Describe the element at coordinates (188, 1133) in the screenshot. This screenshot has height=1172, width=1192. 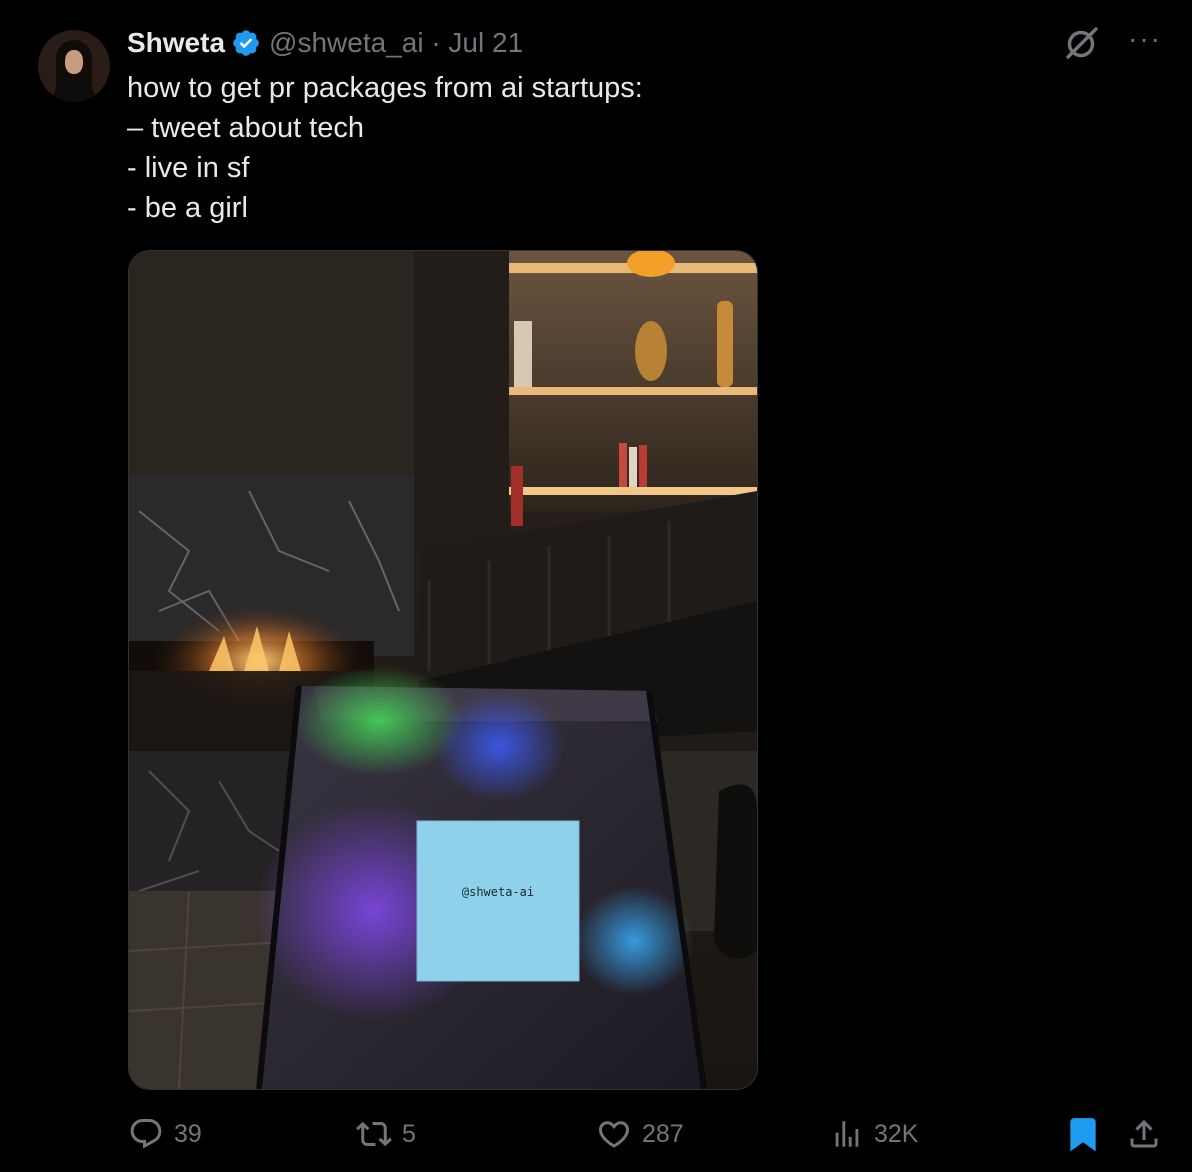
I see `reply-count: 39` at that location.